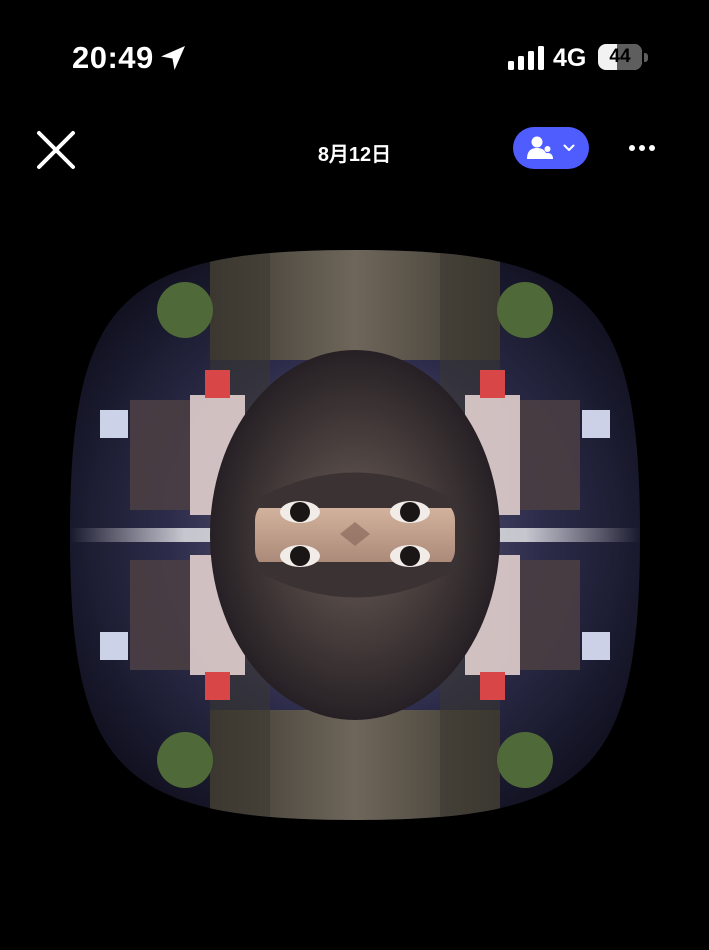 The width and height of the screenshot is (709, 950). I want to click on shared-library-button, so click(551, 148).